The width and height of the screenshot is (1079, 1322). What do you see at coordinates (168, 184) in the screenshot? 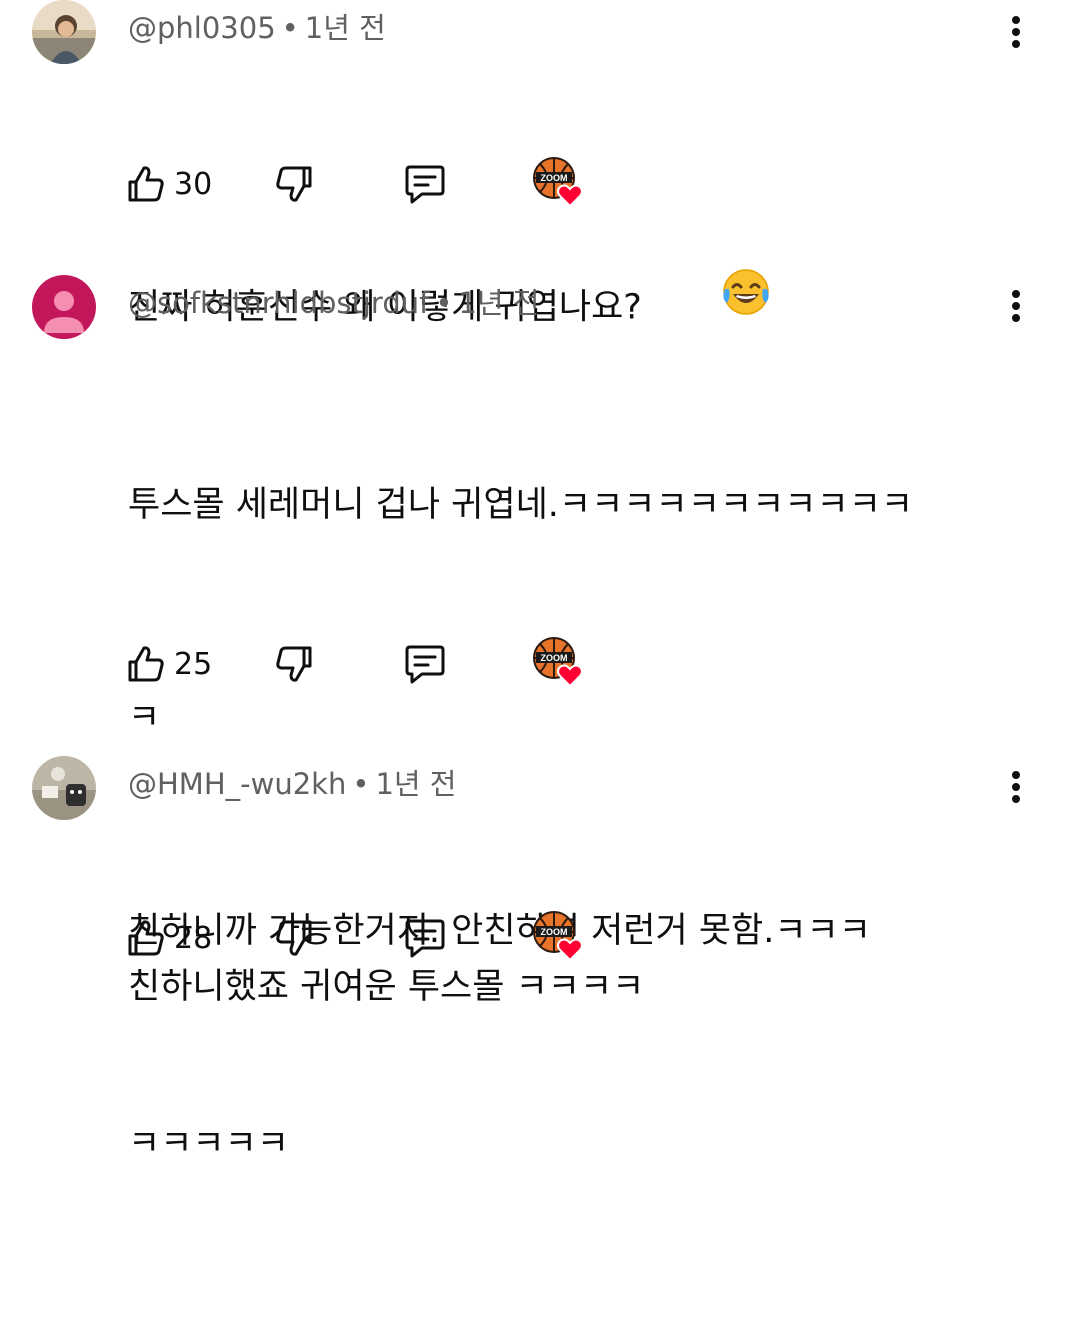
I see `like-button: 30` at bounding box center [168, 184].